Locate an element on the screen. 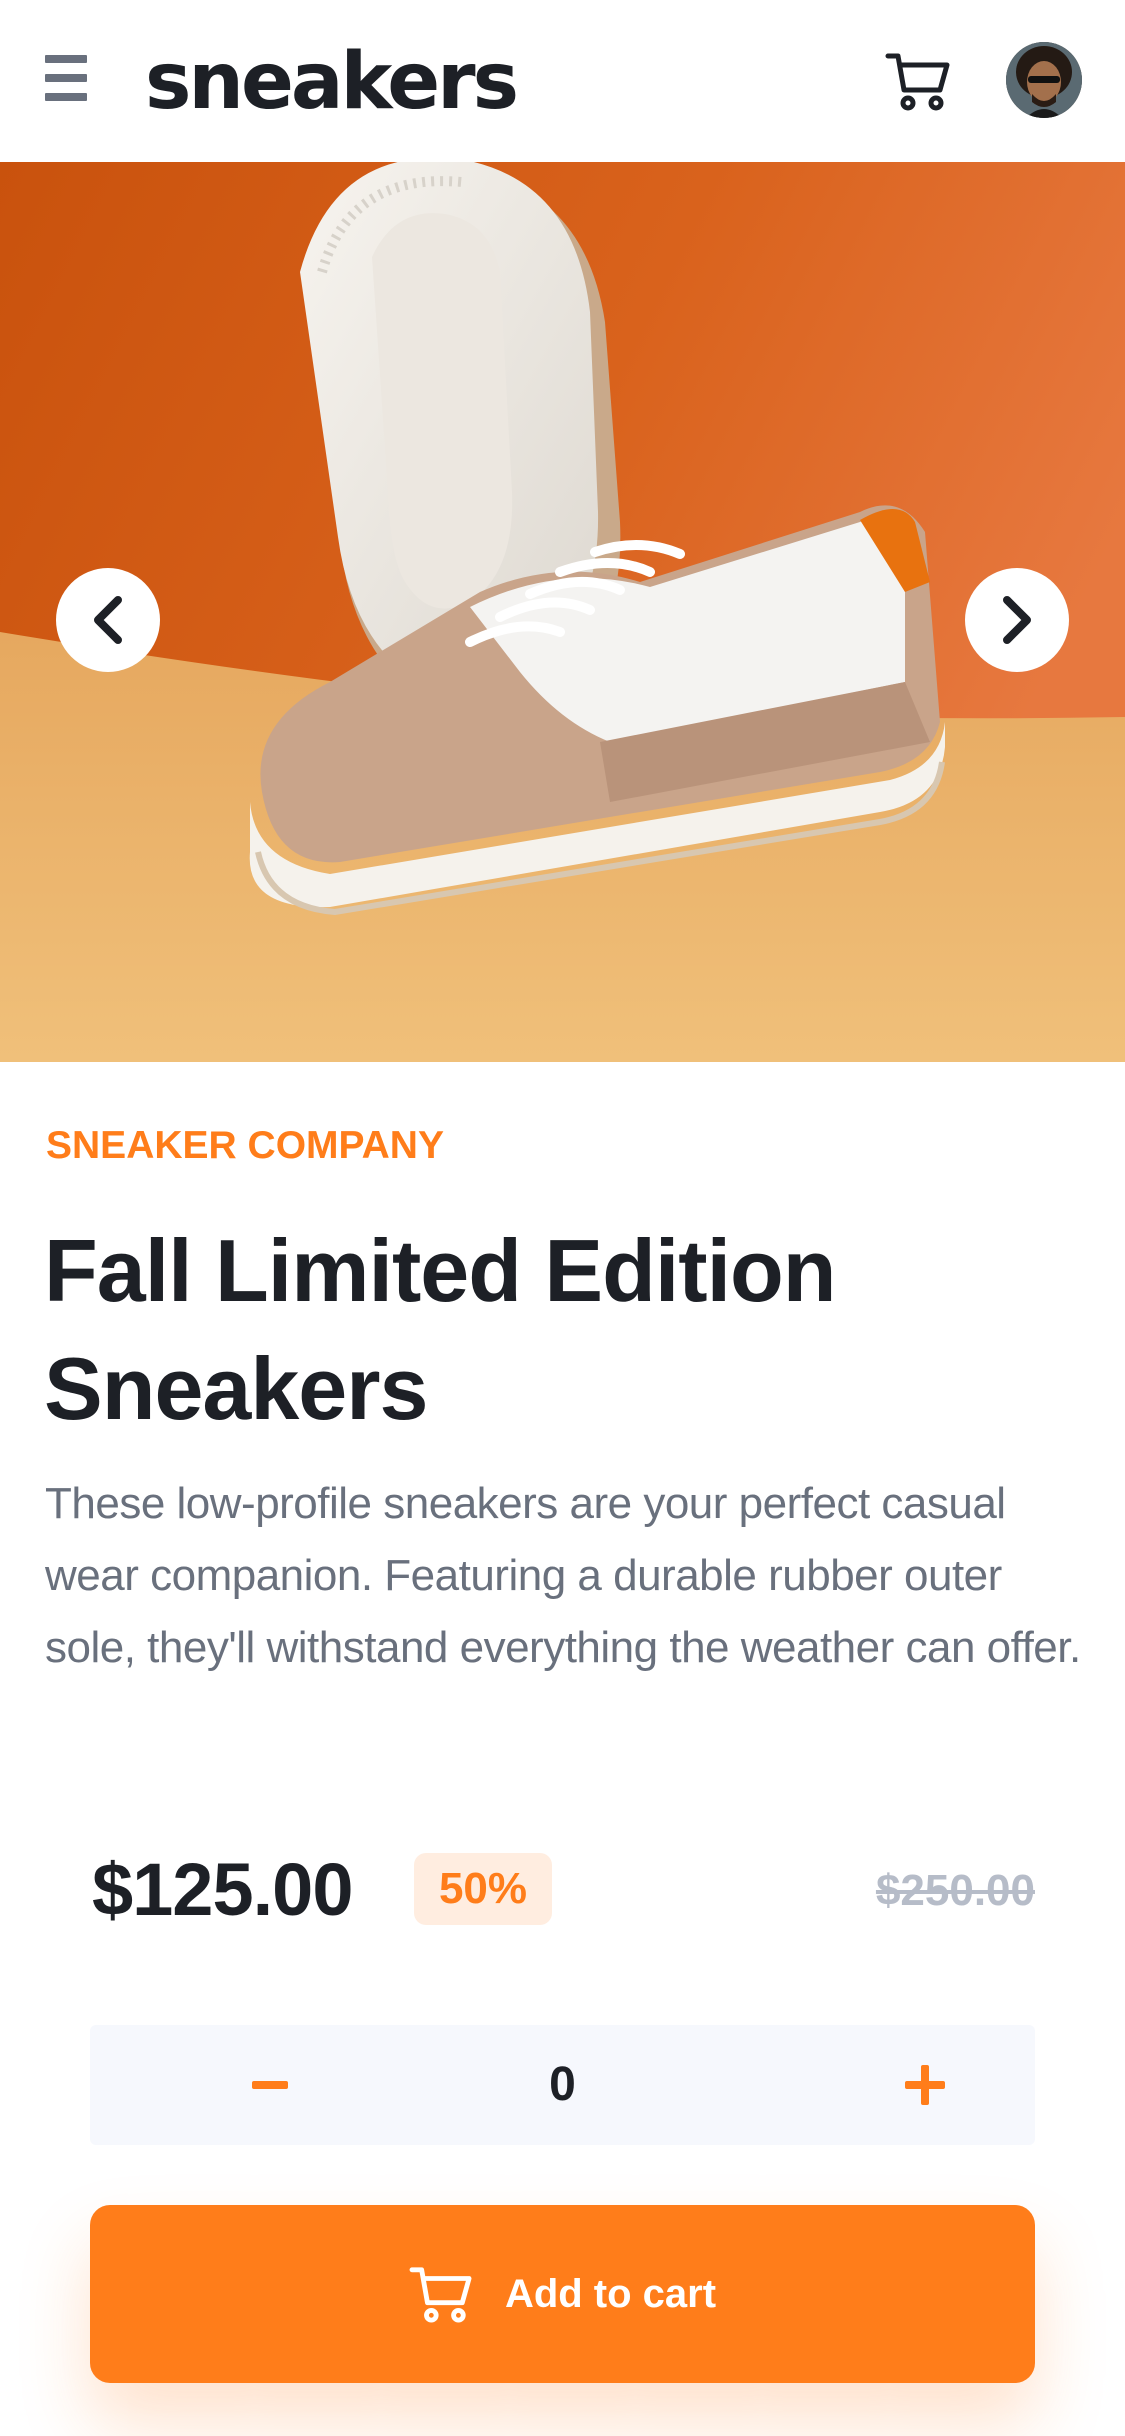  discount-badge: 50% is located at coordinates (483, 1889).